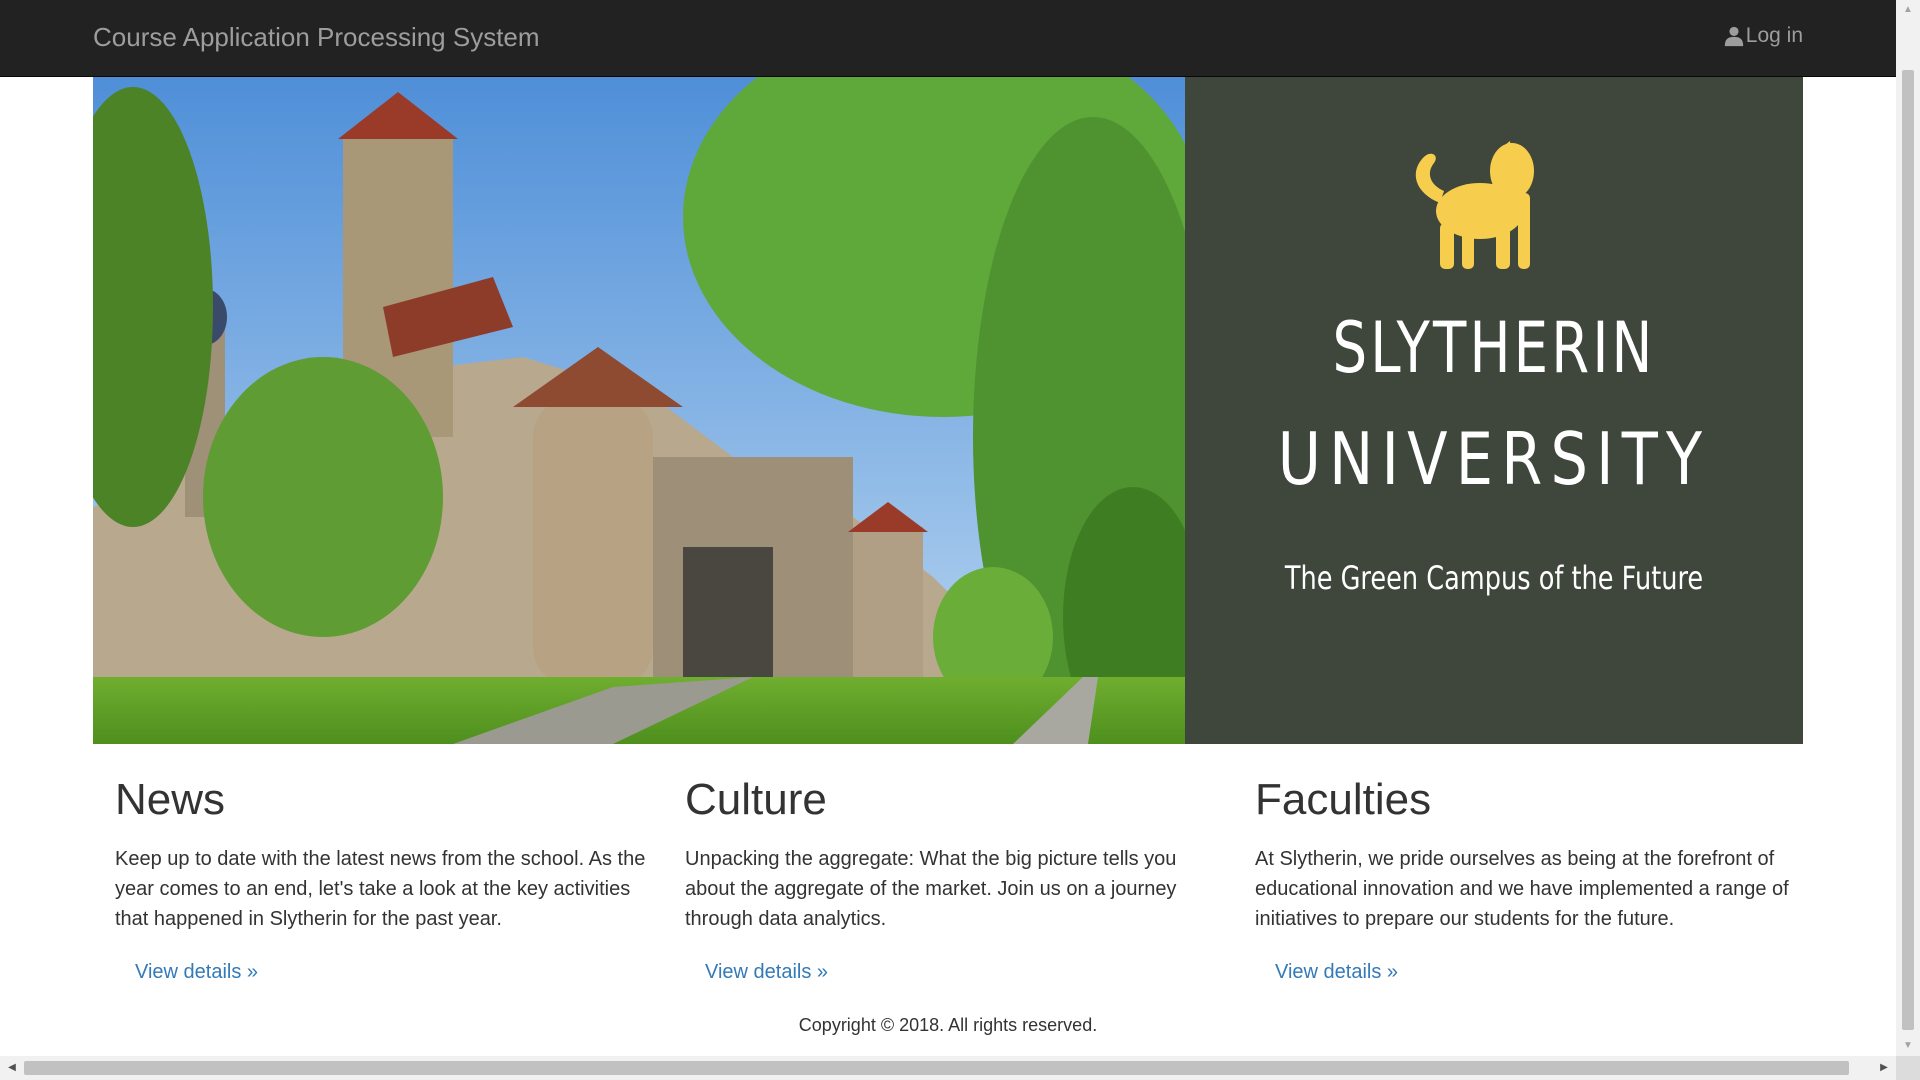  What do you see at coordinates (1908, 1046) in the screenshot?
I see `scroll-down-icon: ▼` at bounding box center [1908, 1046].